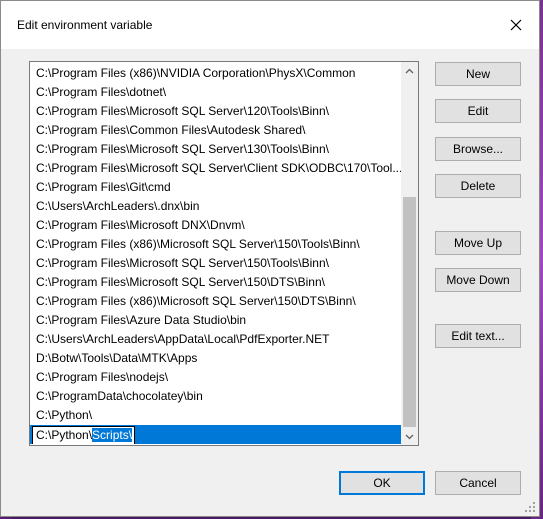 The height and width of the screenshot is (519, 543). I want to click on list-item: C:\Python\, so click(216, 415).